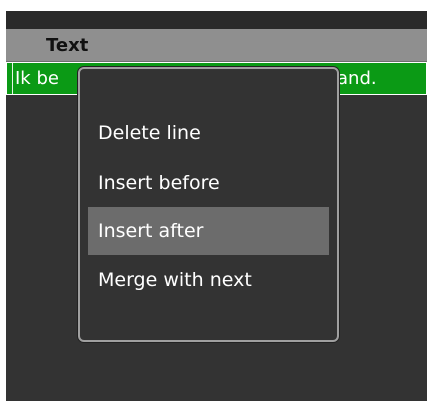 The image size is (427, 401). Describe the element at coordinates (208, 280) in the screenshot. I see `menu-item-merge-with-next: Merge with next` at that location.